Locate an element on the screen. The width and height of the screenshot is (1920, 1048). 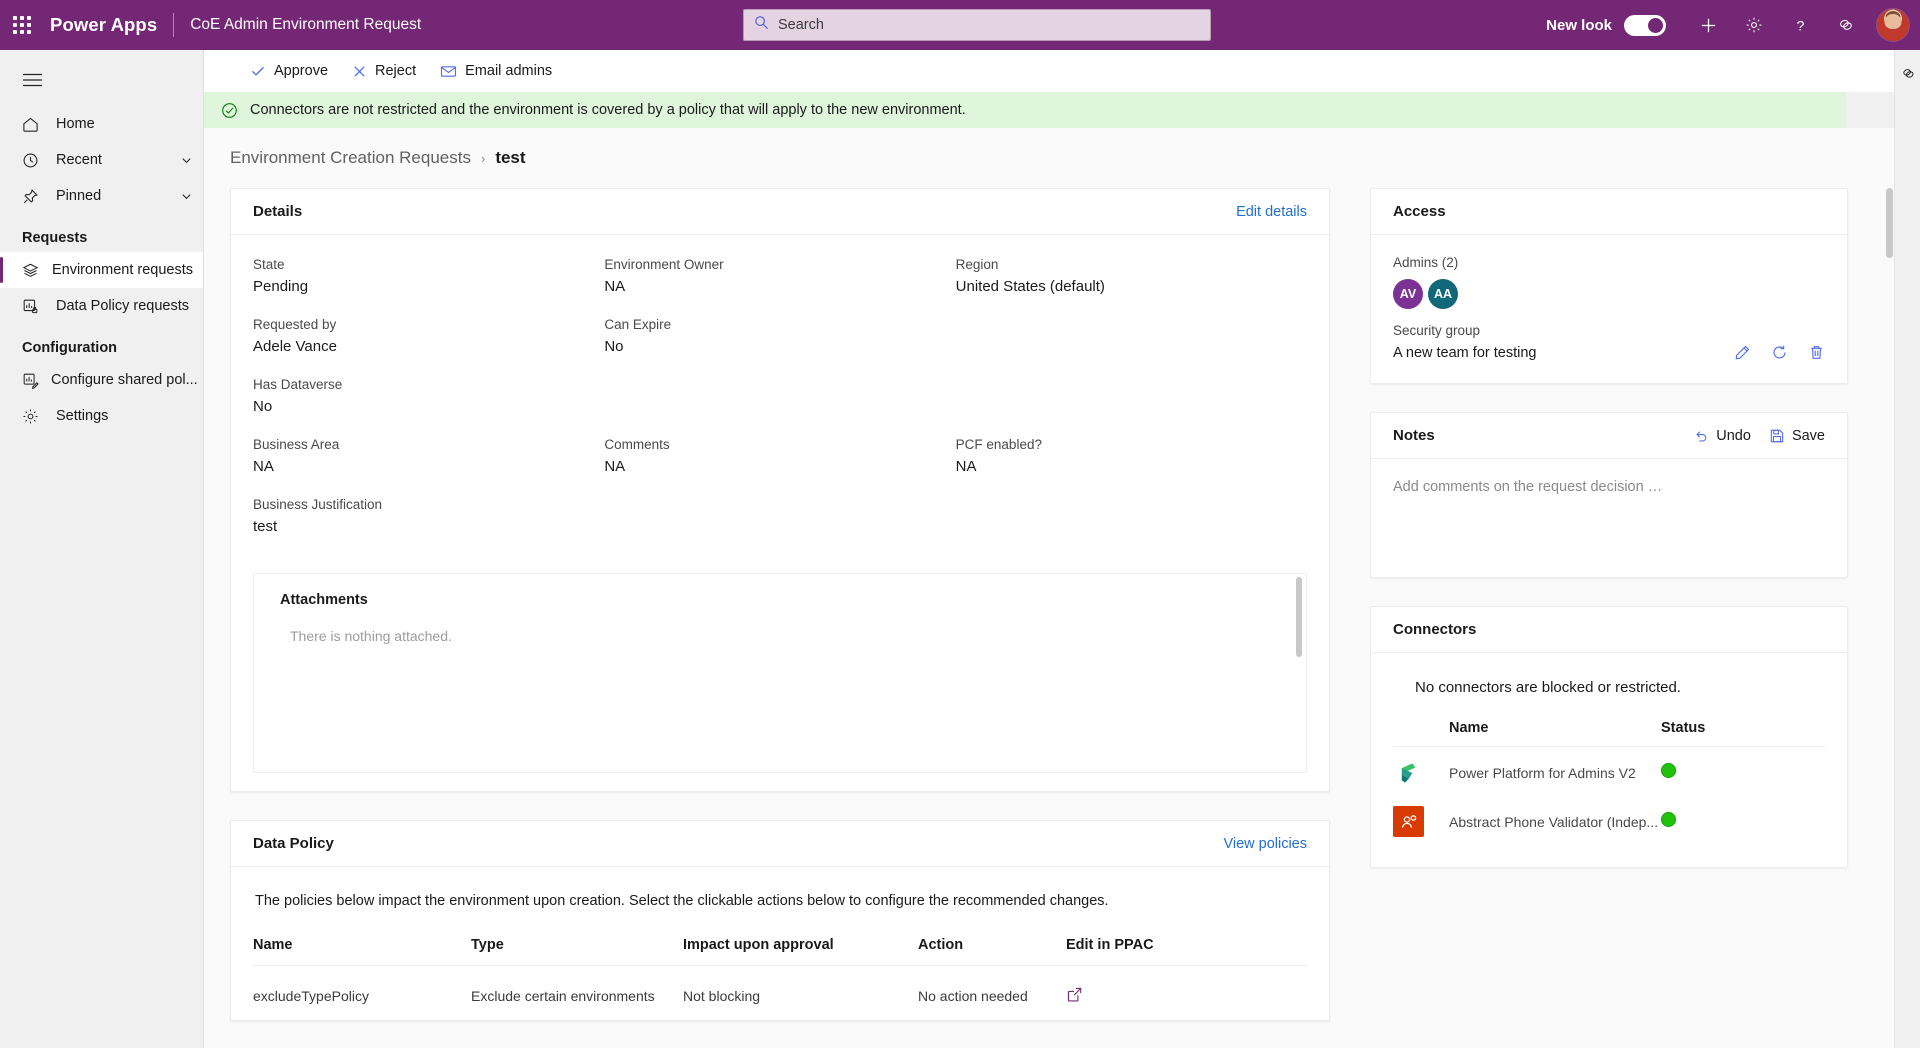
save-button: Save is located at coordinates (1797, 436).